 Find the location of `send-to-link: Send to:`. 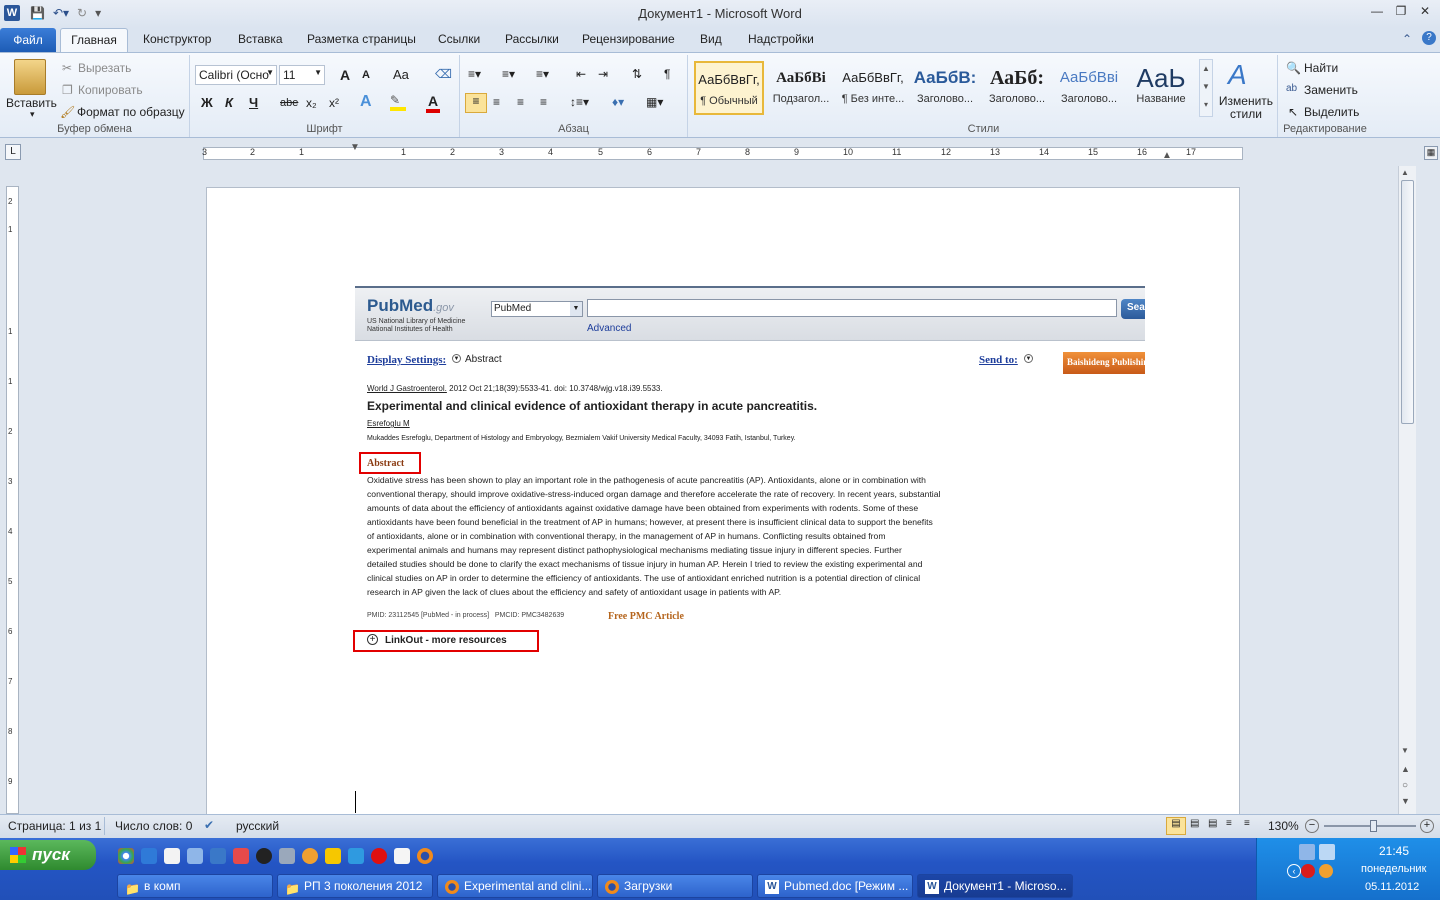

send-to-link: Send to: is located at coordinates (998, 360).